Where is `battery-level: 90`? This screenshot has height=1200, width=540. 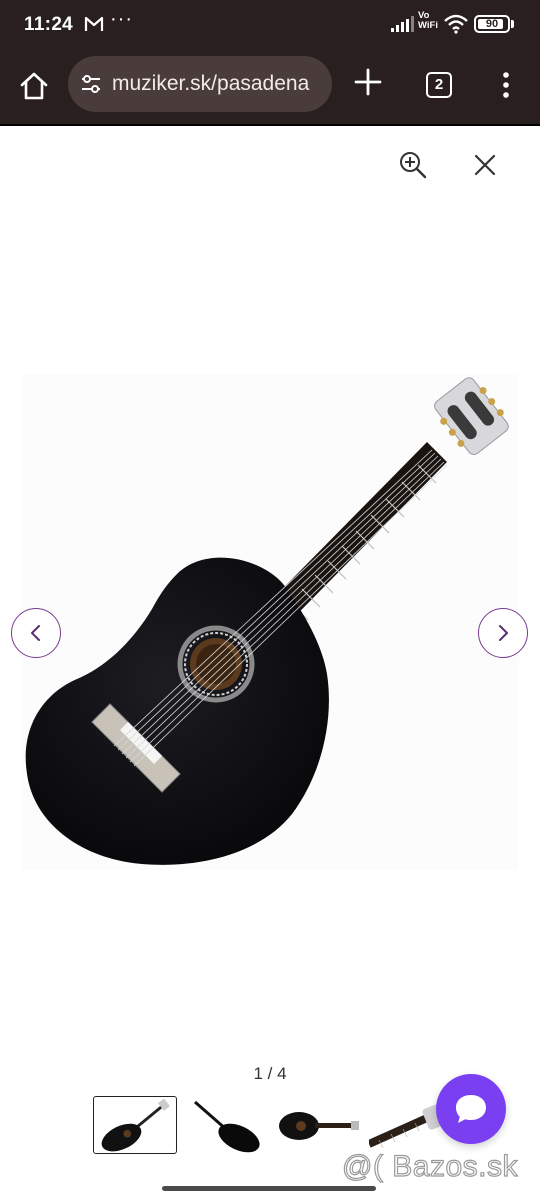 battery-level: 90 is located at coordinates (492, 24).